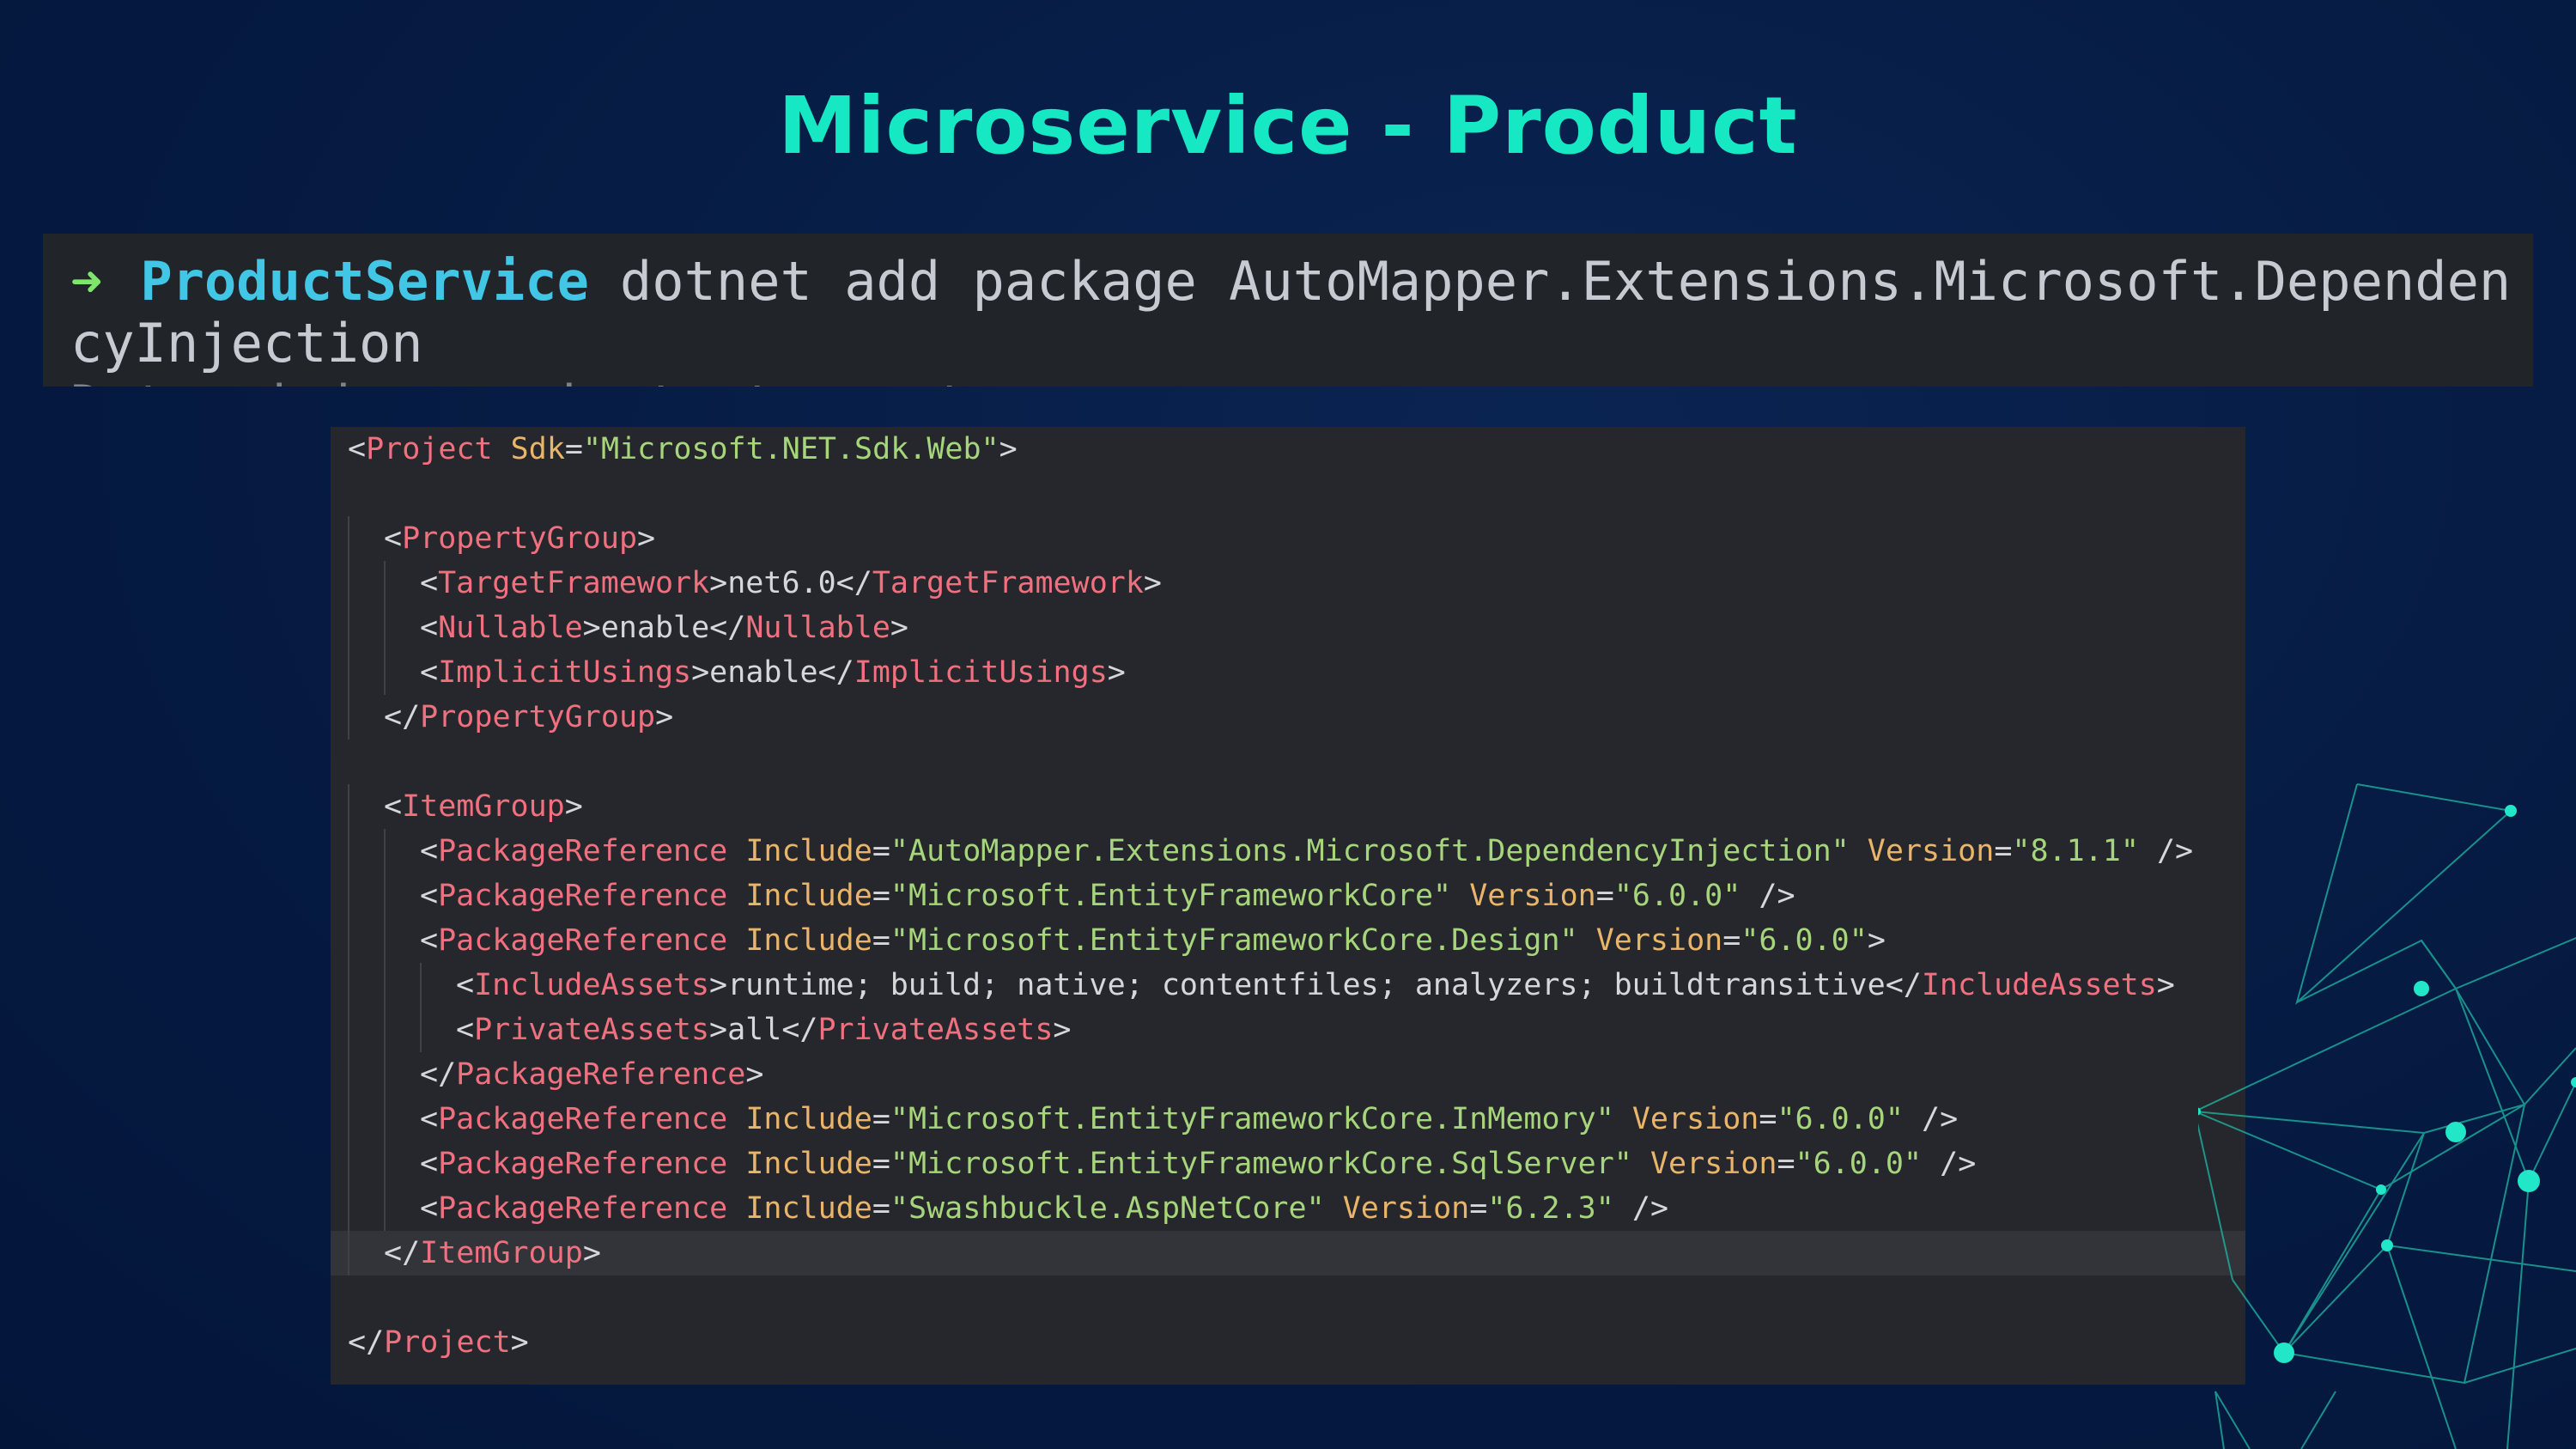  I want to click on code-token-tag: PrivateAssets, so click(592, 1030).